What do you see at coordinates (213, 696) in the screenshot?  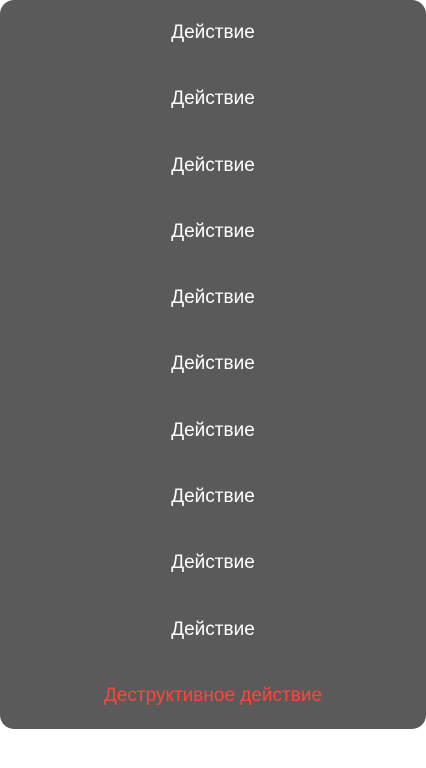 I see `destructive-action-button: Деструктивное действие` at bounding box center [213, 696].